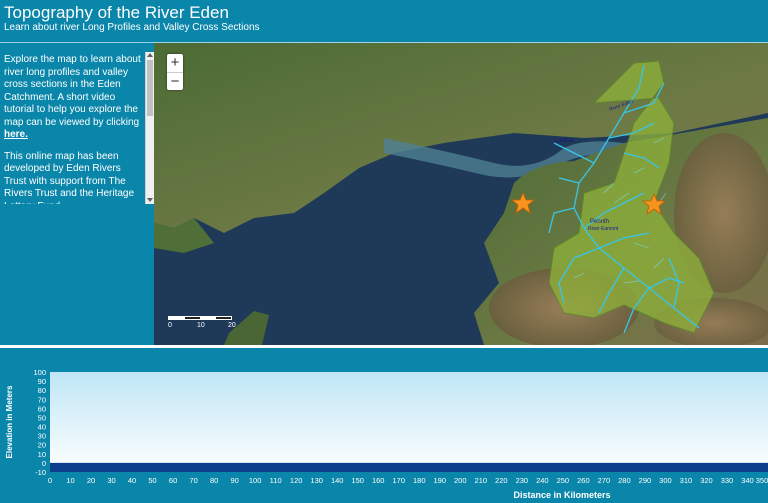  I want to click on x-tick-label: 190, so click(440, 480).